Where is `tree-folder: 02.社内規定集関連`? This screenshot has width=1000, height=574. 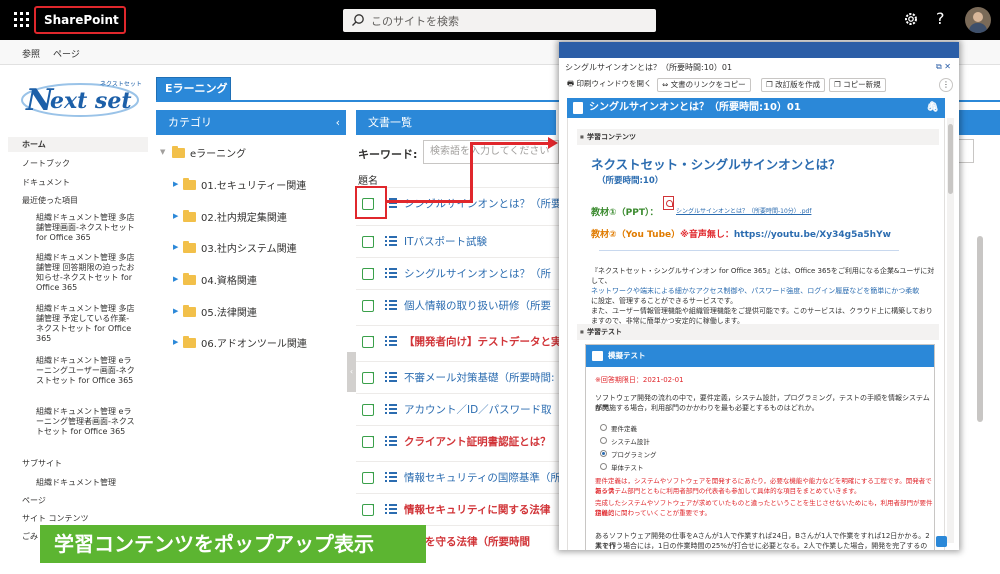
tree-folder: 02.社内規定集関連 is located at coordinates (244, 216).